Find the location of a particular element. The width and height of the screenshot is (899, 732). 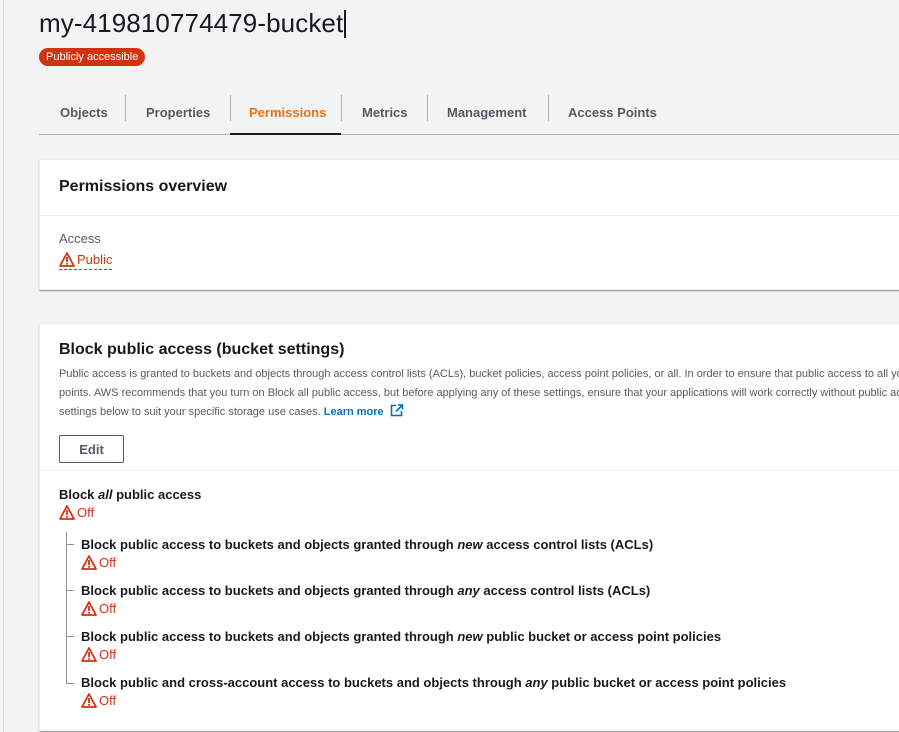

tab-label: Metrics is located at coordinates (385, 112).